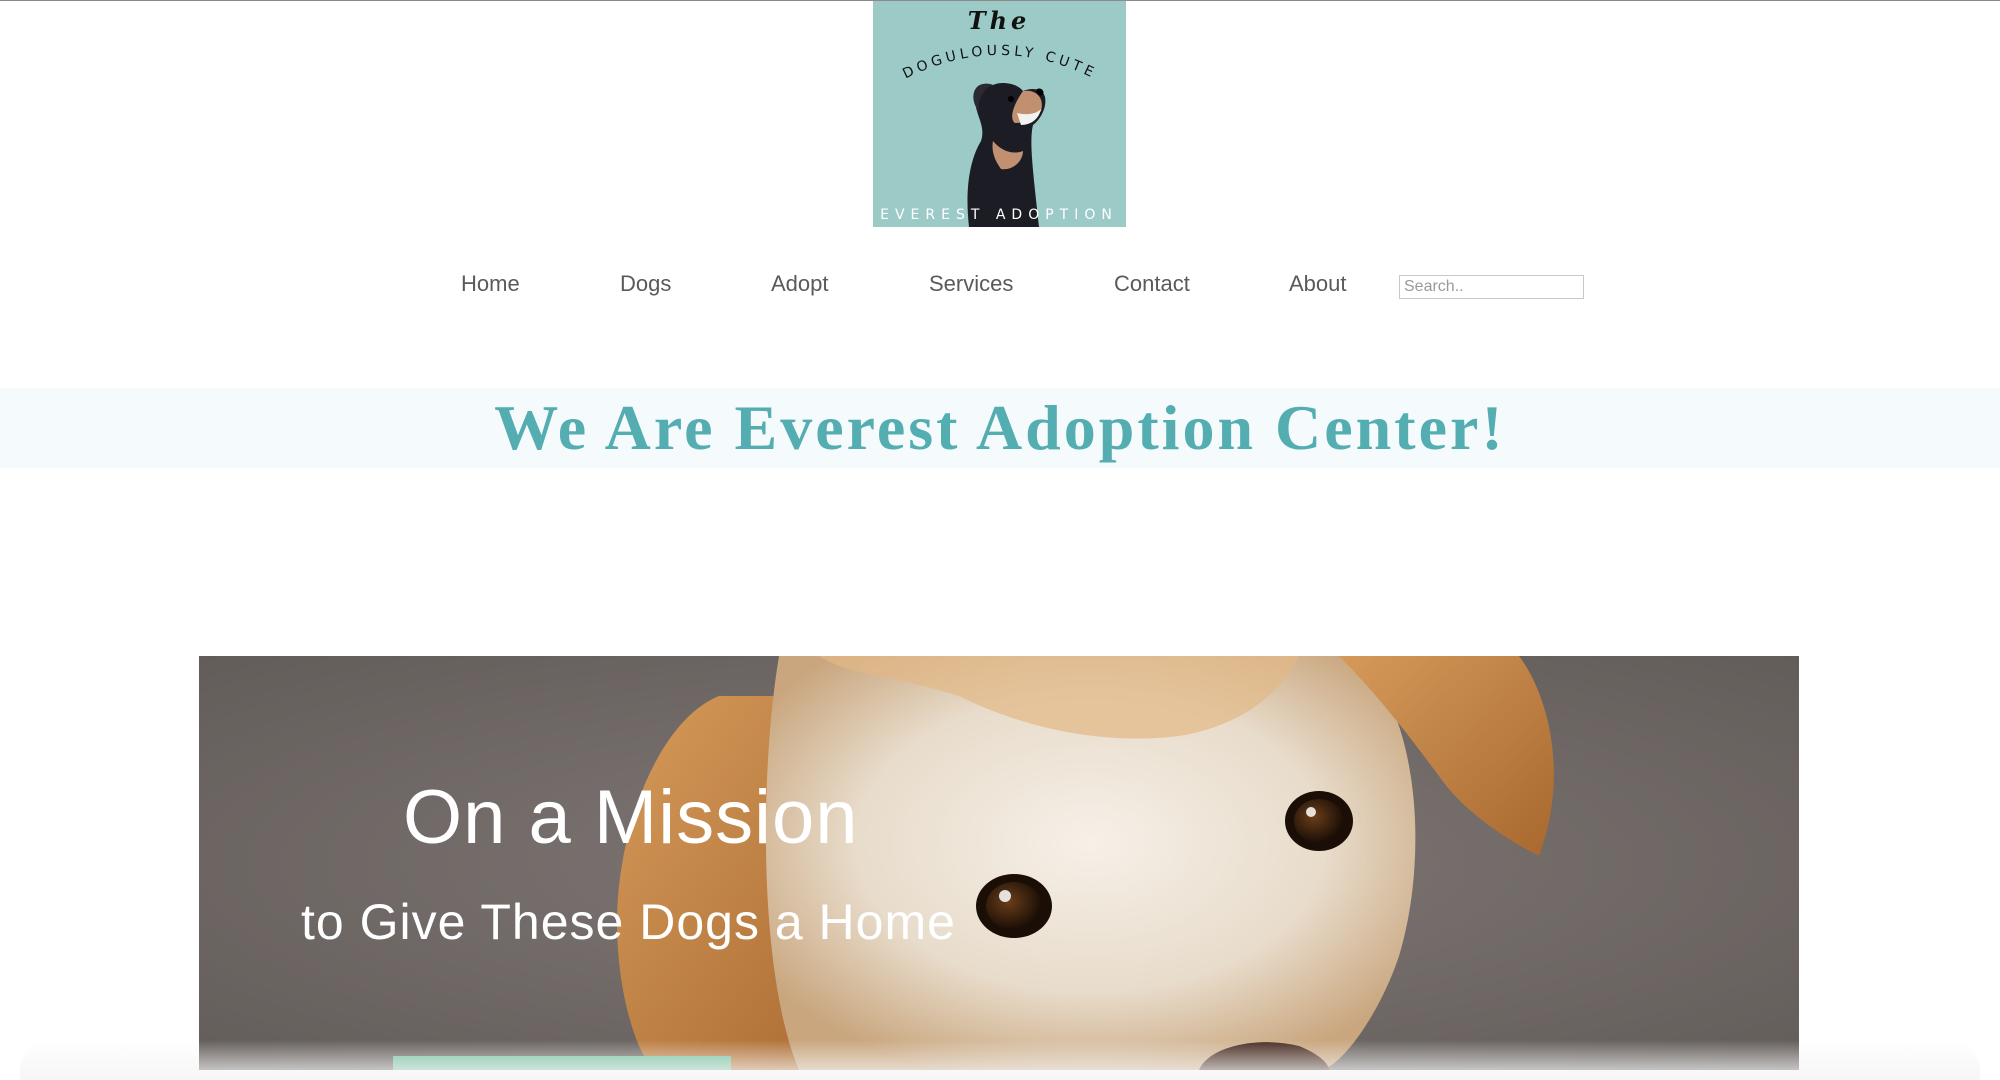 The height and width of the screenshot is (1080, 2000). What do you see at coordinates (490, 284) in the screenshot?
I see `nav-item-home: Home` at bounding box center [490, 284].